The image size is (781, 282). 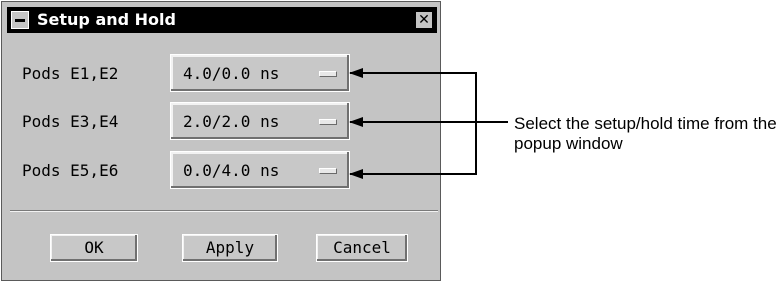 What do you see at coordinates (418, 123) in the screenshot?
I see `callout-bracket` at bounding box center [418, 123].